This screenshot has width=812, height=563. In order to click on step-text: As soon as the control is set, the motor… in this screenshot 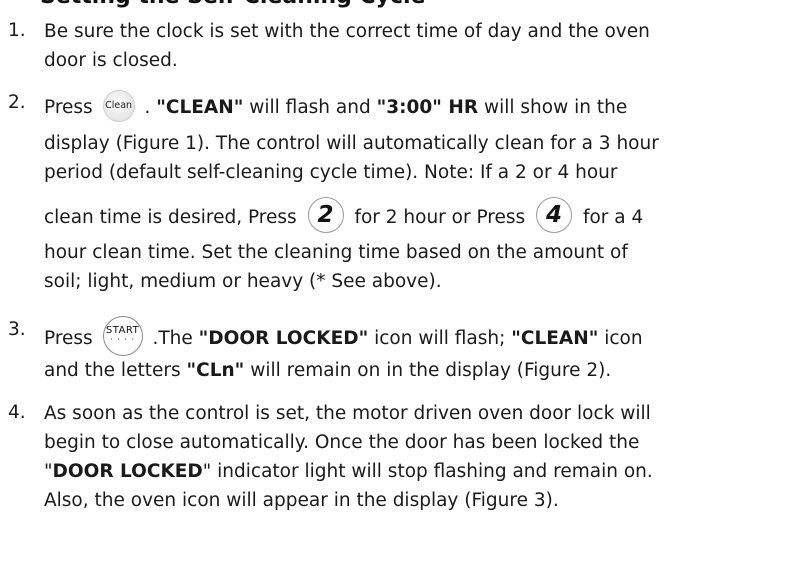, I will do `click(347, 413)`.